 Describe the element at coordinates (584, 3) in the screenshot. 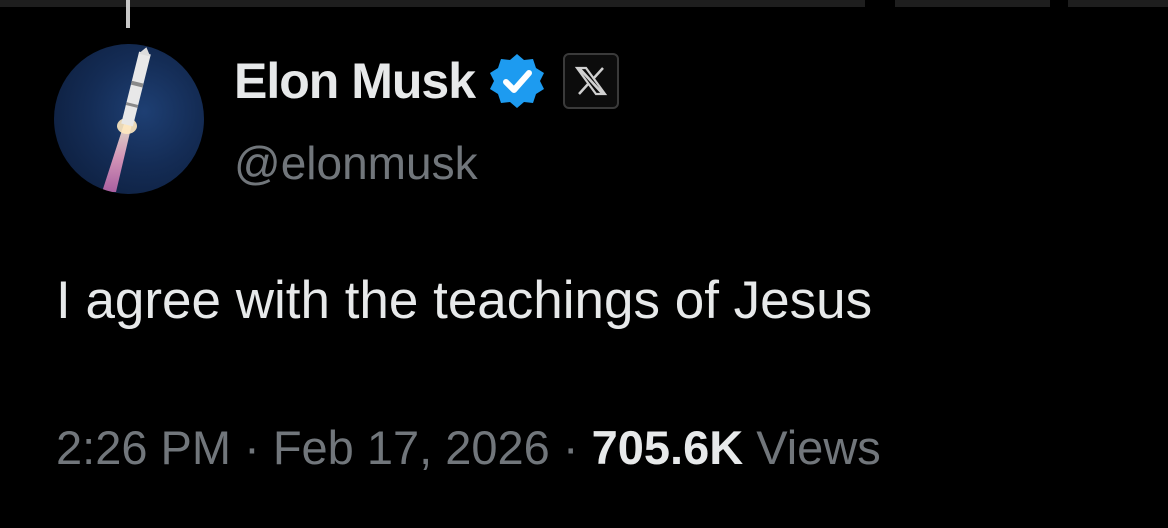

I see `previous-tweet-edge` at that location.